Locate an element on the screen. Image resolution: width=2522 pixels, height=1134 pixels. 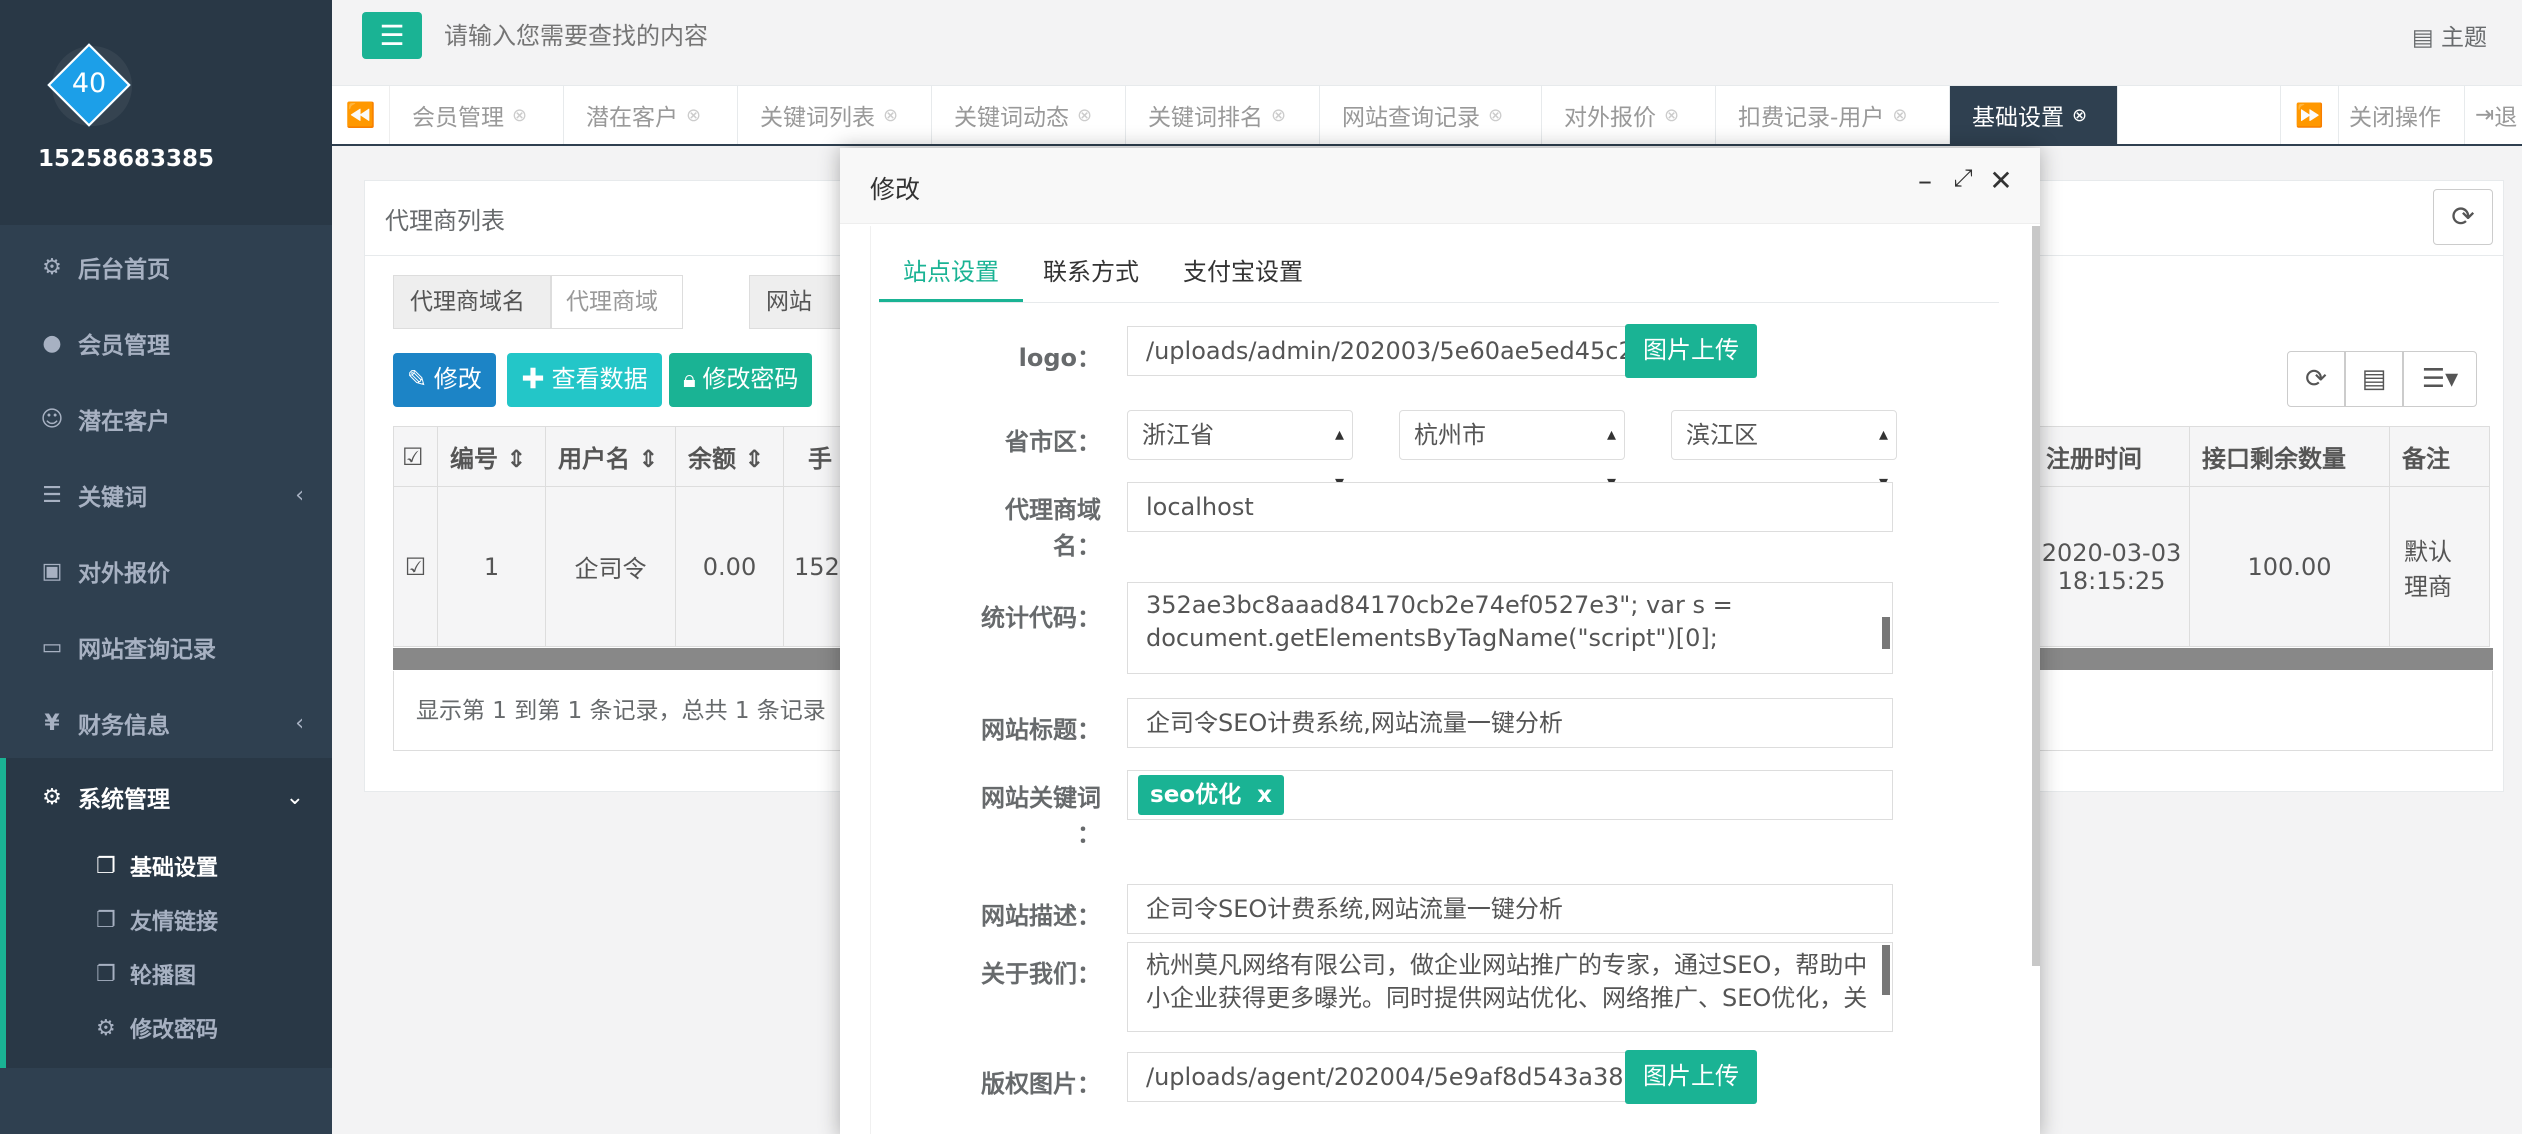
close-icon: ✕ is located at coordinates (2001, 180).